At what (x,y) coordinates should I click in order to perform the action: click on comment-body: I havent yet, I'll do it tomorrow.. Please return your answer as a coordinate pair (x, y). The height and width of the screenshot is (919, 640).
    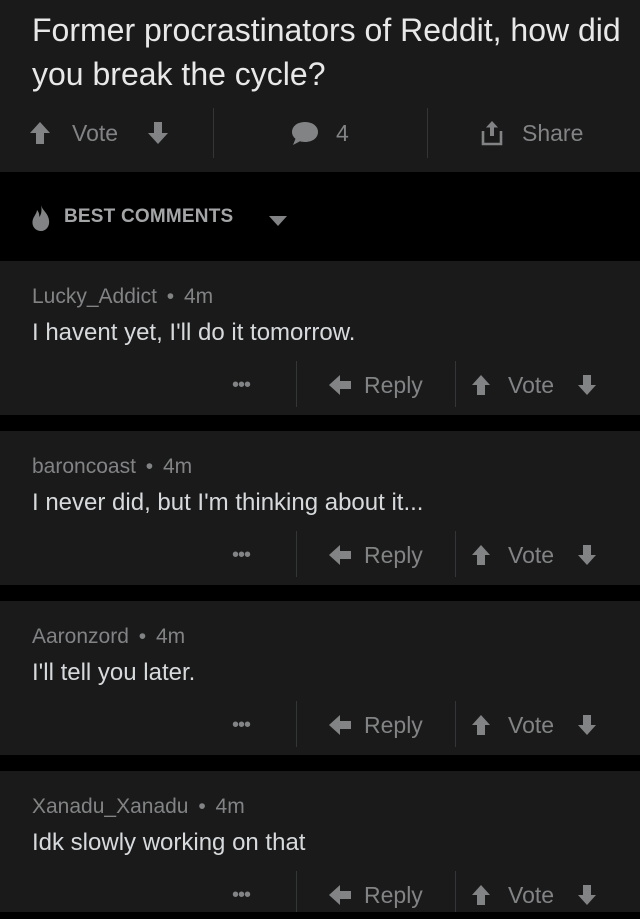
    Looking at the image, I should click on (194, 332).